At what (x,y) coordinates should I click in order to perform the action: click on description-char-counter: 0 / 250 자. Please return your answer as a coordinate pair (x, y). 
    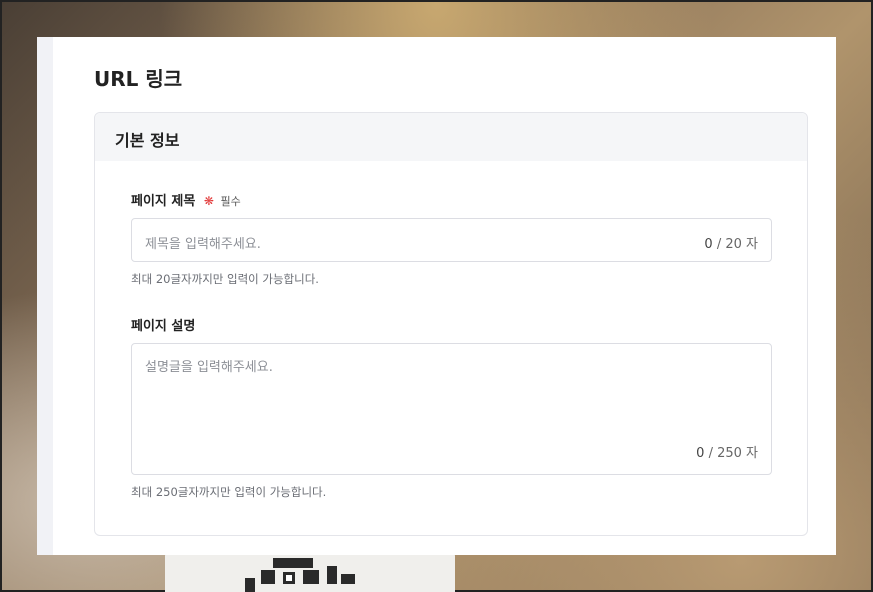
    Looking at the image, I should click on (727, 451).